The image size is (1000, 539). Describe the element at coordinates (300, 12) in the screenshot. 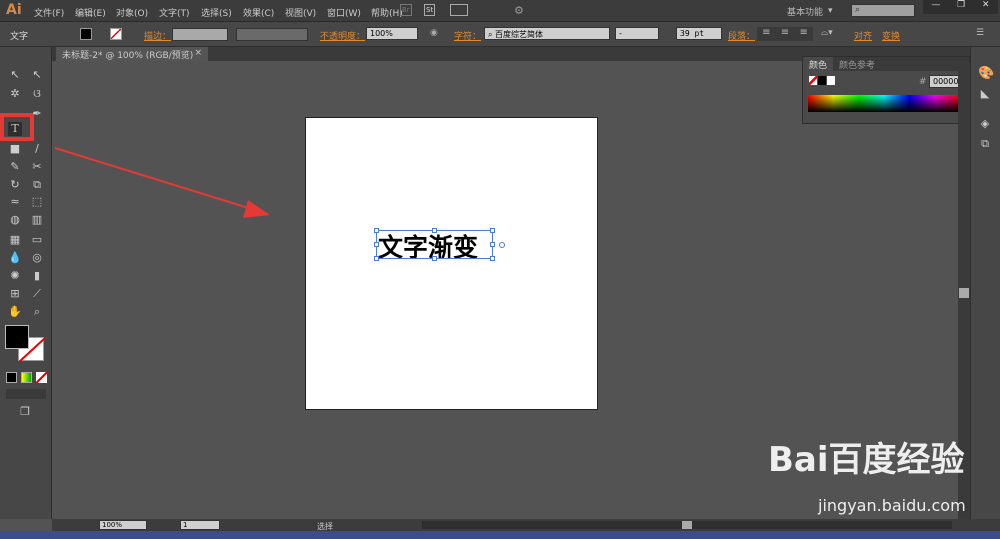

I see `menu-view: 视图(V)` at that location.